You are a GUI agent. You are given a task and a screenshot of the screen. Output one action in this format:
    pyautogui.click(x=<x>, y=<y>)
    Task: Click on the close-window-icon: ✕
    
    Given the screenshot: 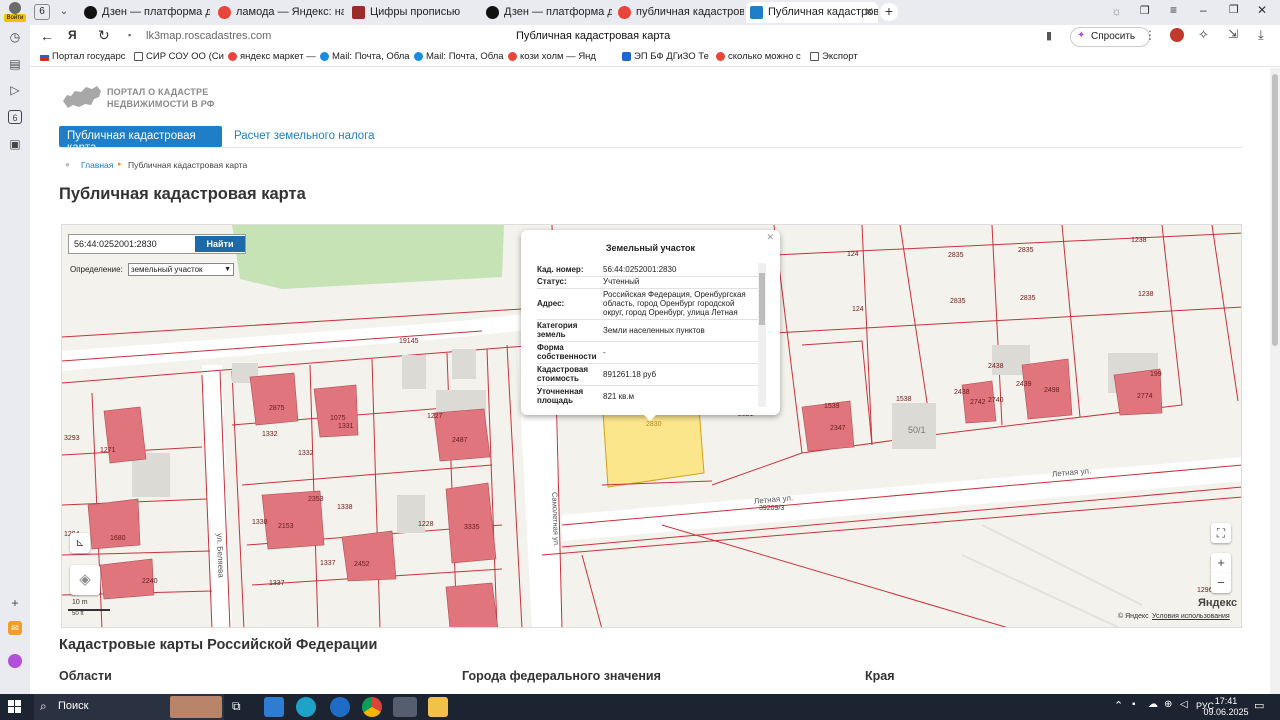 What is the action you would take?
    pyautogui.click(x=1262, y=10)
    